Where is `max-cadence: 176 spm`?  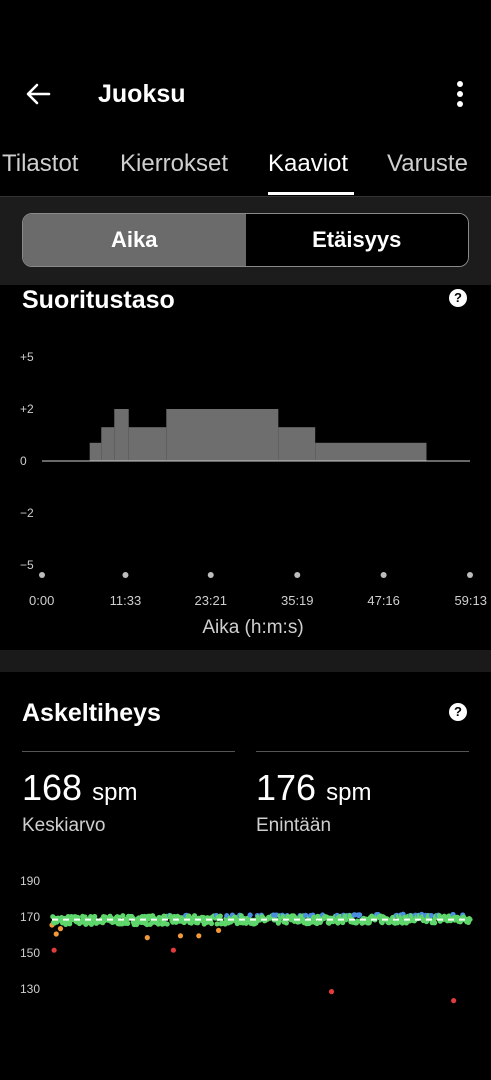
max-cadence: 176 spm is located at coordinates (313, 790).